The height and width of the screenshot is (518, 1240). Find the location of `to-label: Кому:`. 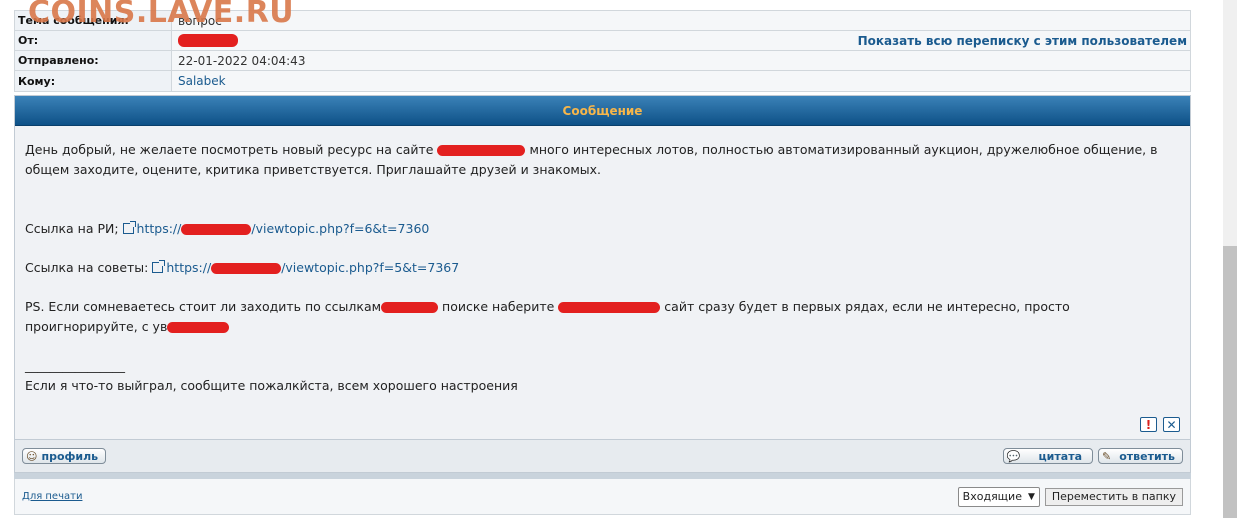

to-label: Кому: is located at coordinates (93, 81).